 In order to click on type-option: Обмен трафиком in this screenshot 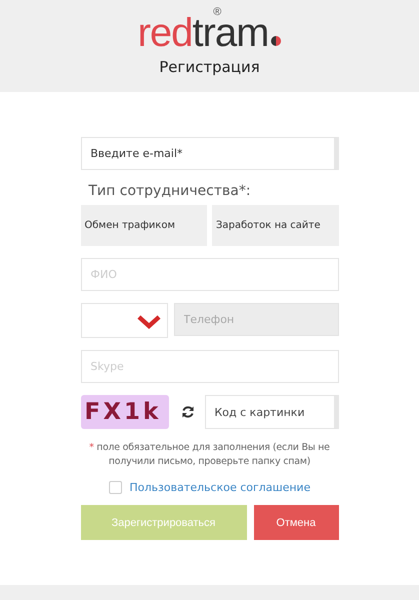, I will do `click(143, 225)`.